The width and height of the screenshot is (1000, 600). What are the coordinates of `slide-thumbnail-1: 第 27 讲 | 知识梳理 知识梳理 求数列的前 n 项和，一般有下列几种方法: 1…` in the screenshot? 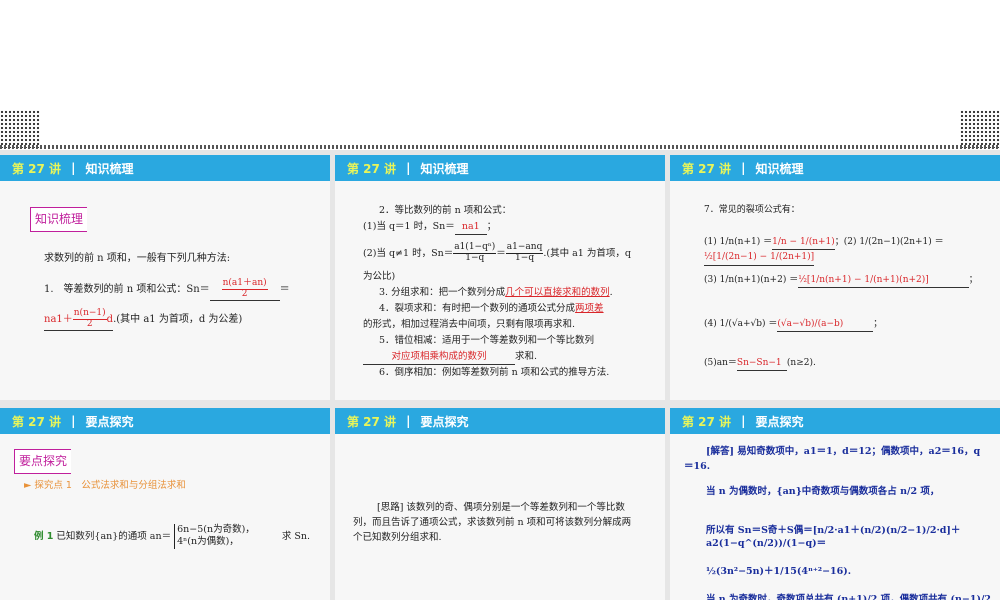 It's located at (165, 277).